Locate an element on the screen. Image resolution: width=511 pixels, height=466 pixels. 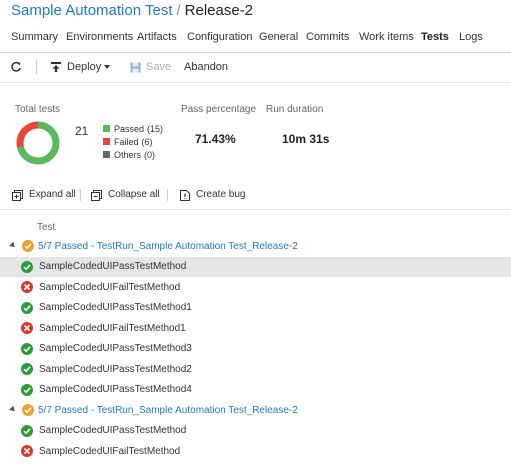
collapse-all-button: Collapse all is located at coordinates (125, 195).